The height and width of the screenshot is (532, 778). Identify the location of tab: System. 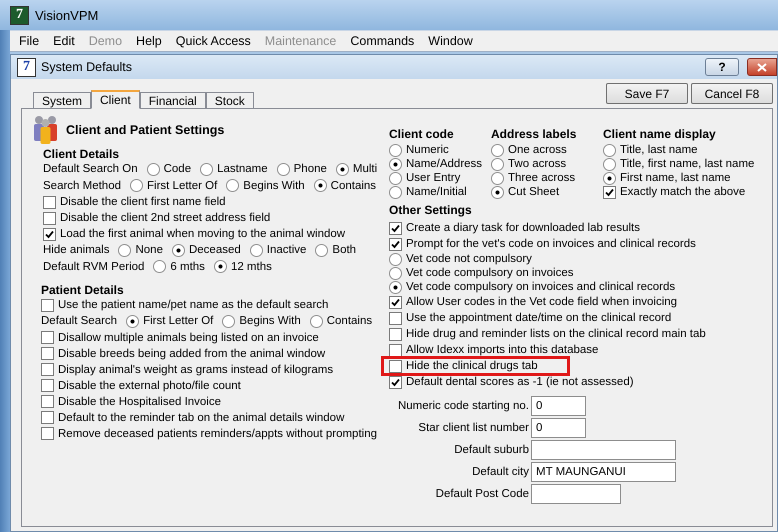
(62, 100).